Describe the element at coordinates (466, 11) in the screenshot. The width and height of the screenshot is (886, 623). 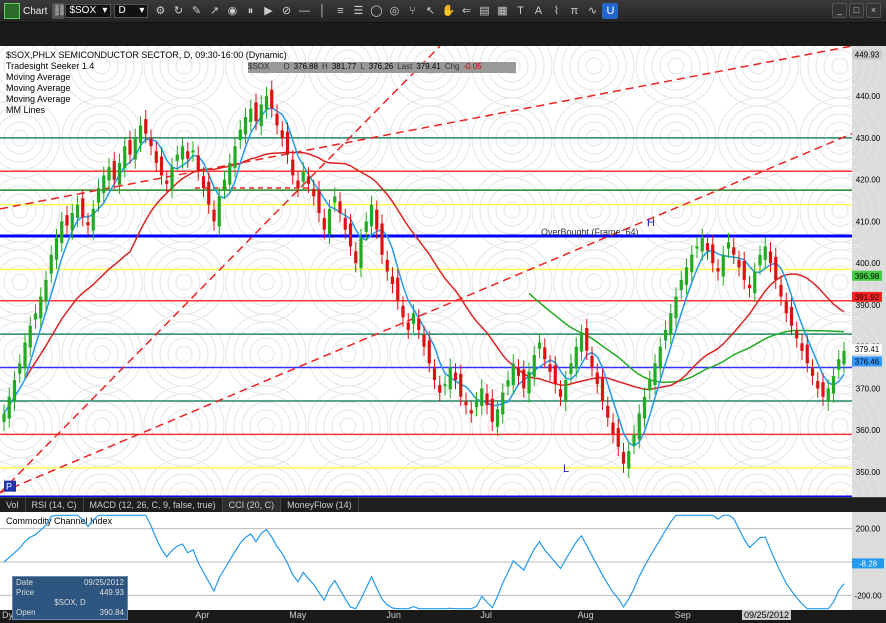
I see `back-icon: ⇐` at that location.